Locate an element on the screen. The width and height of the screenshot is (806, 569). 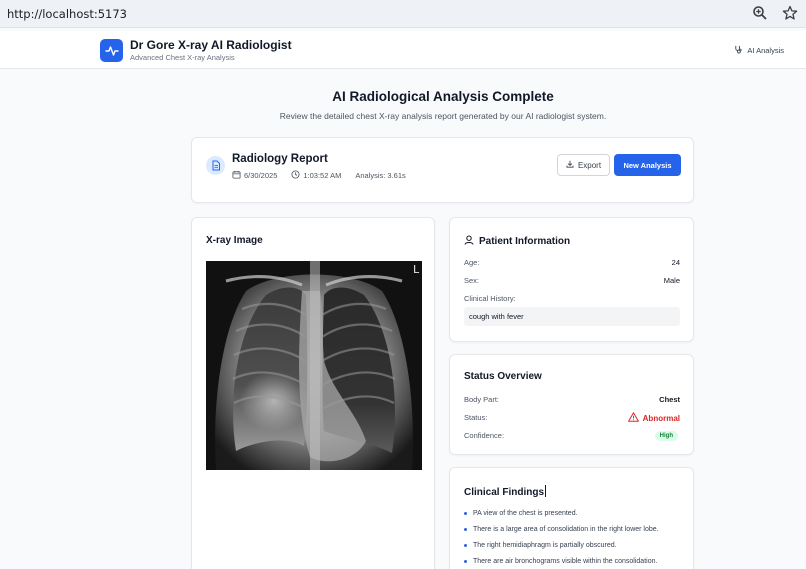
export-label: Export is located at coordinates (589, 165).